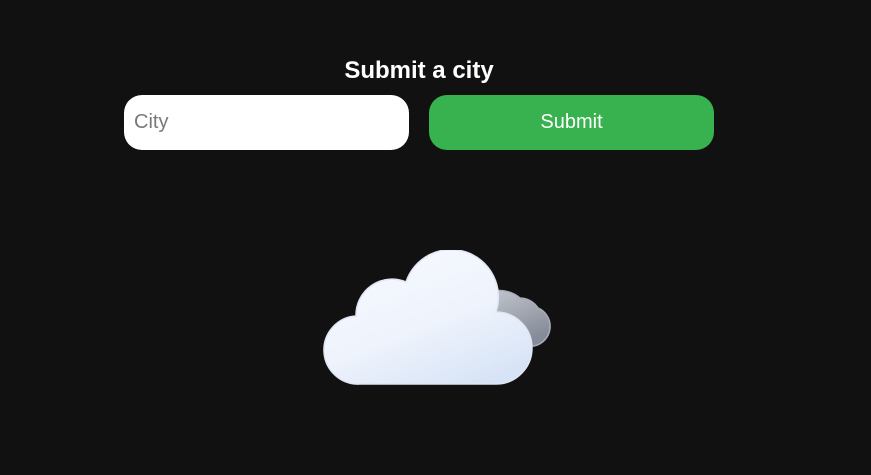 Image resolution: width=871 pixels, height=475 pixels. Describe the element at coordinates (266, 122) in the screenshot. I see `city-input` at that location.